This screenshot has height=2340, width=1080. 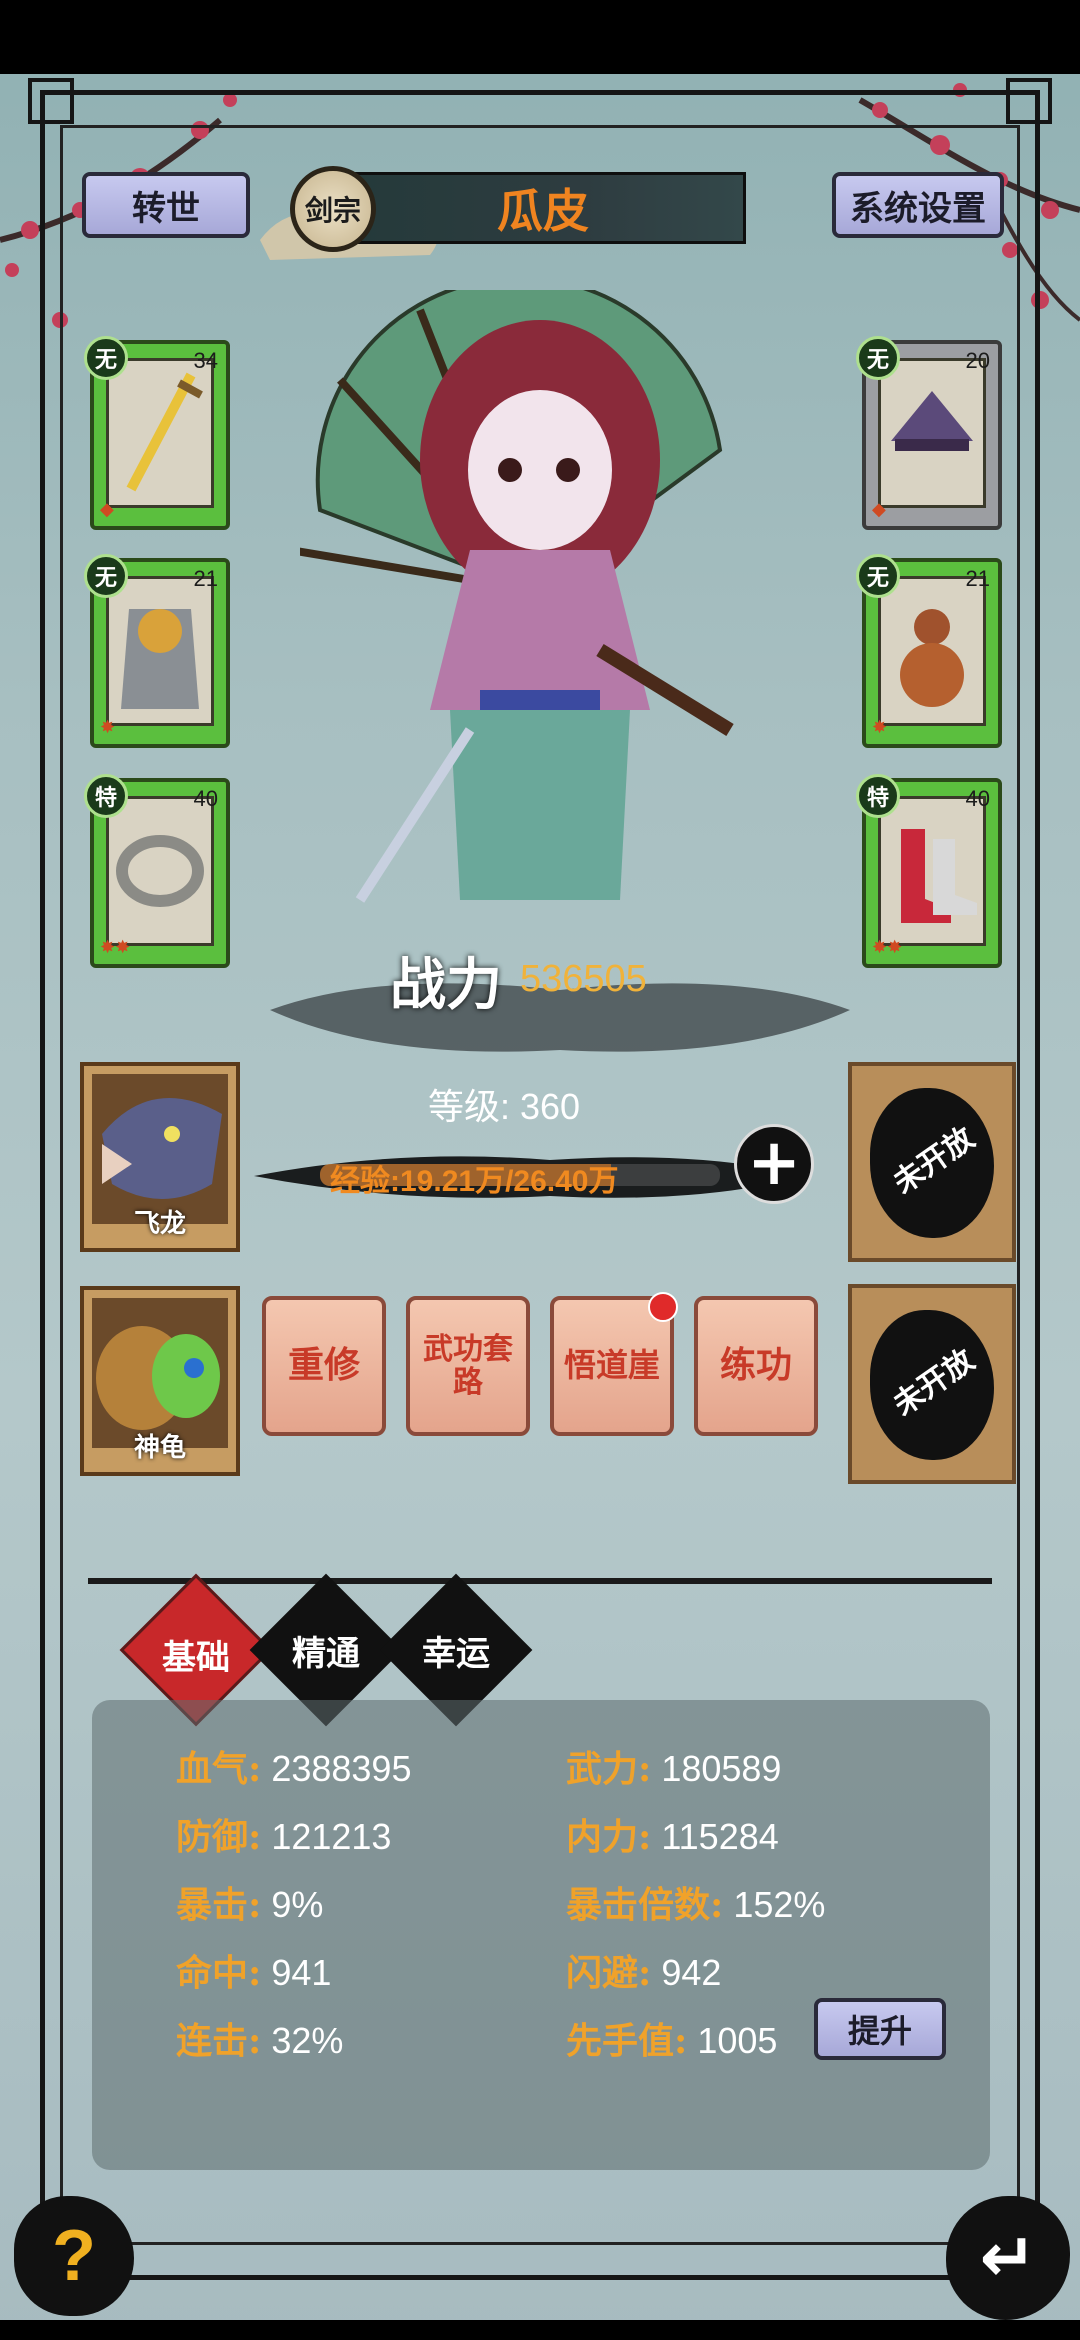 I want to click on equip-slot-gourd: 无 21 ✸, so click(x=929, y=651).